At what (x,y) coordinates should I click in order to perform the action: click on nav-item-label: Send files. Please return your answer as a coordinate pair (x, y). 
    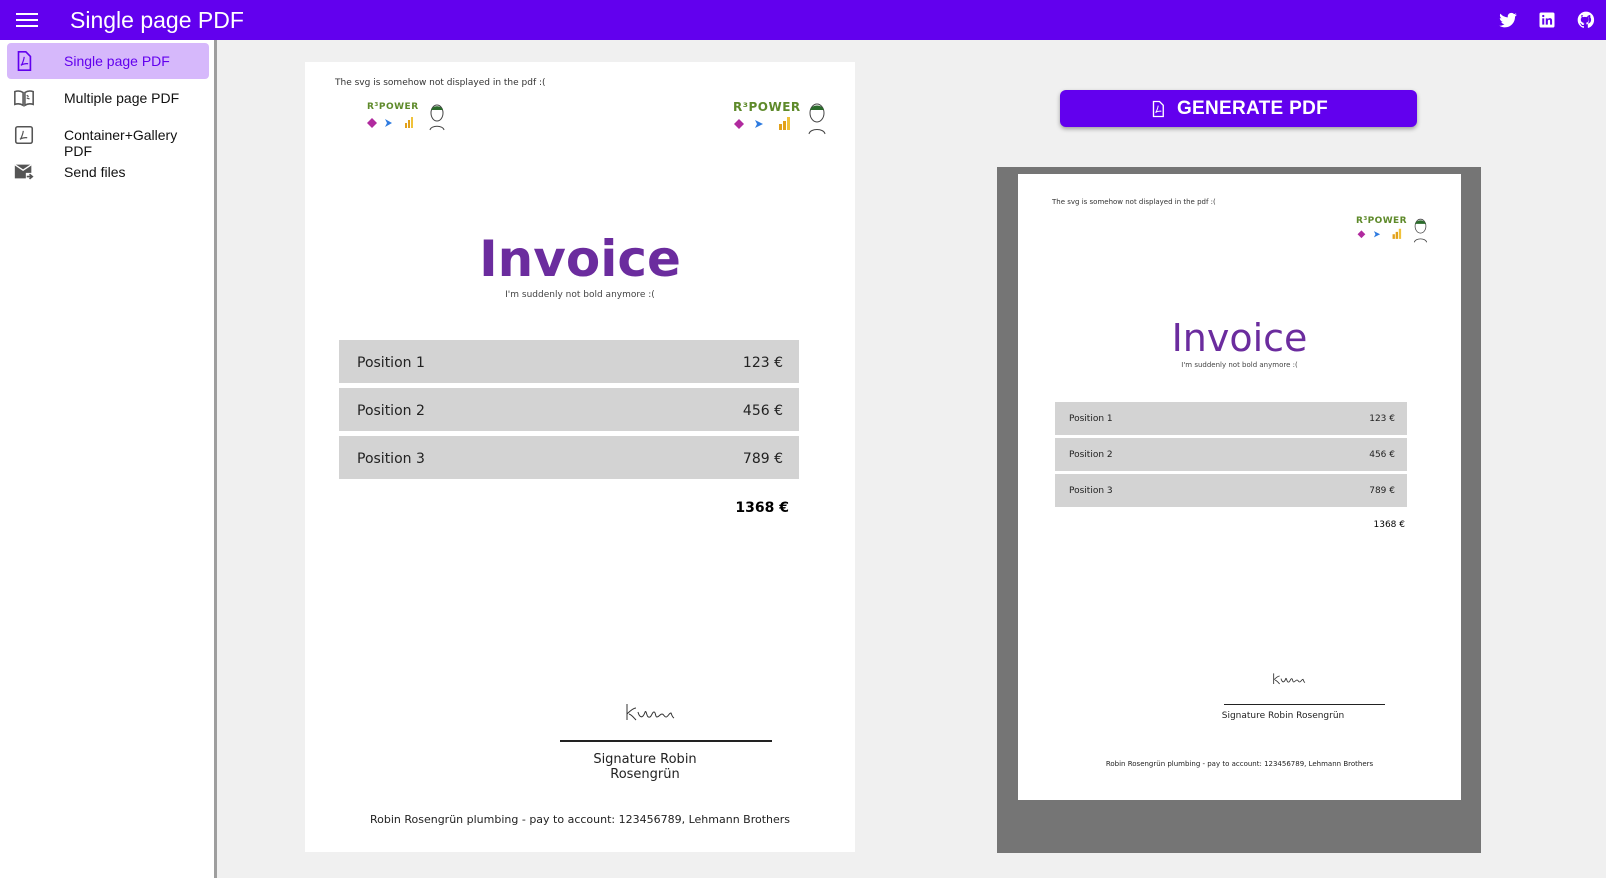
    Looking at the image, I should click on (95, 172).